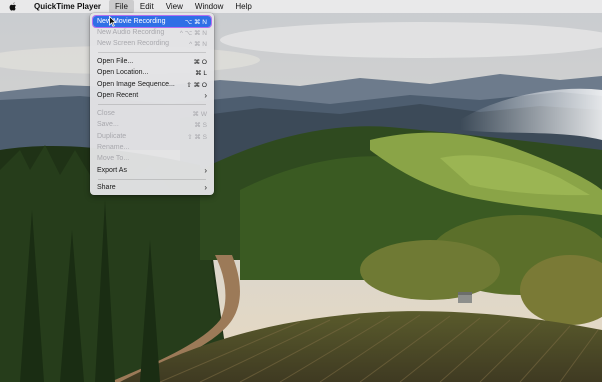 This screenshot has height=382, width=602. What do you see at coordinates (131, 32) in the screenshot?
I see `menu-item-label: New Audio Recording` at bounding box center [131, 32].